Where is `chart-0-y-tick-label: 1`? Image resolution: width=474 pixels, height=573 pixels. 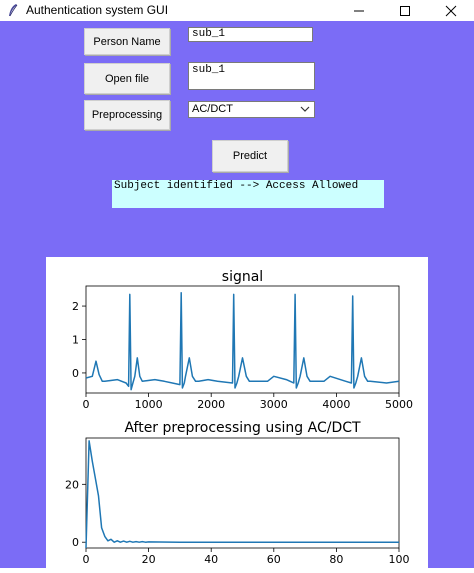 chart-0-y-tick-label: 1 is located at coordinates (75, 340).